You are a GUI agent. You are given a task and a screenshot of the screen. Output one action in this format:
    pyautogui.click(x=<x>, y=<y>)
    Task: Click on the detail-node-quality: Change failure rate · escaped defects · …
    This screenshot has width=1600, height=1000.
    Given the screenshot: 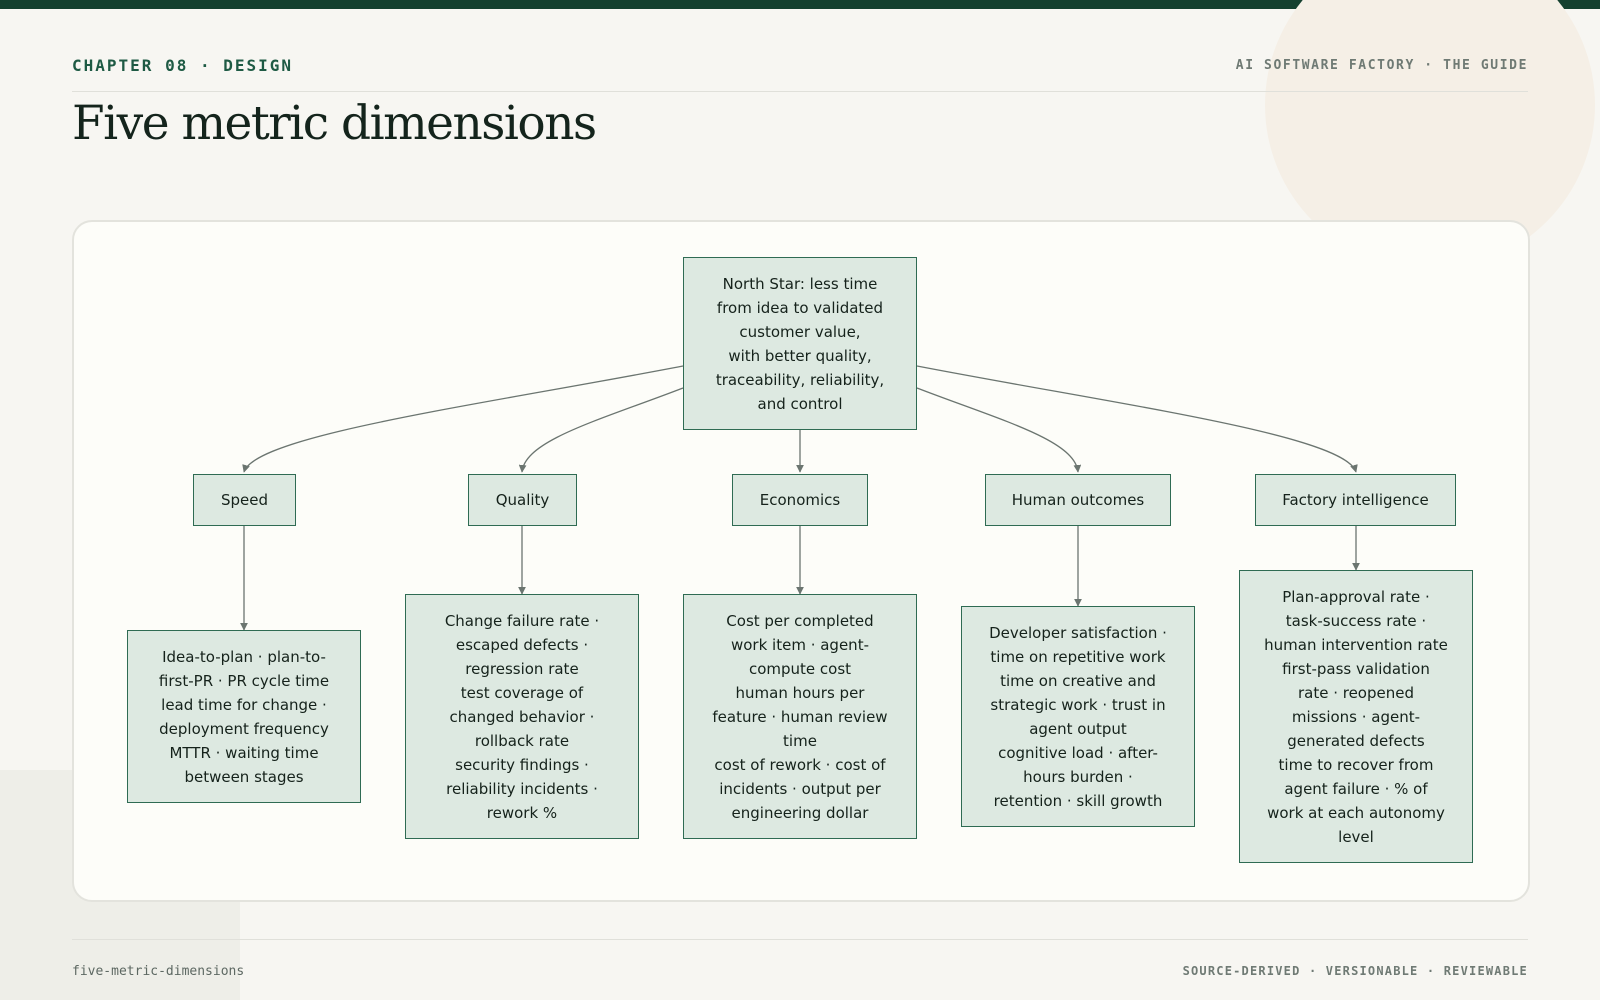 What is the action you would take?
    pyautogui.click(x=522, y=716)
    